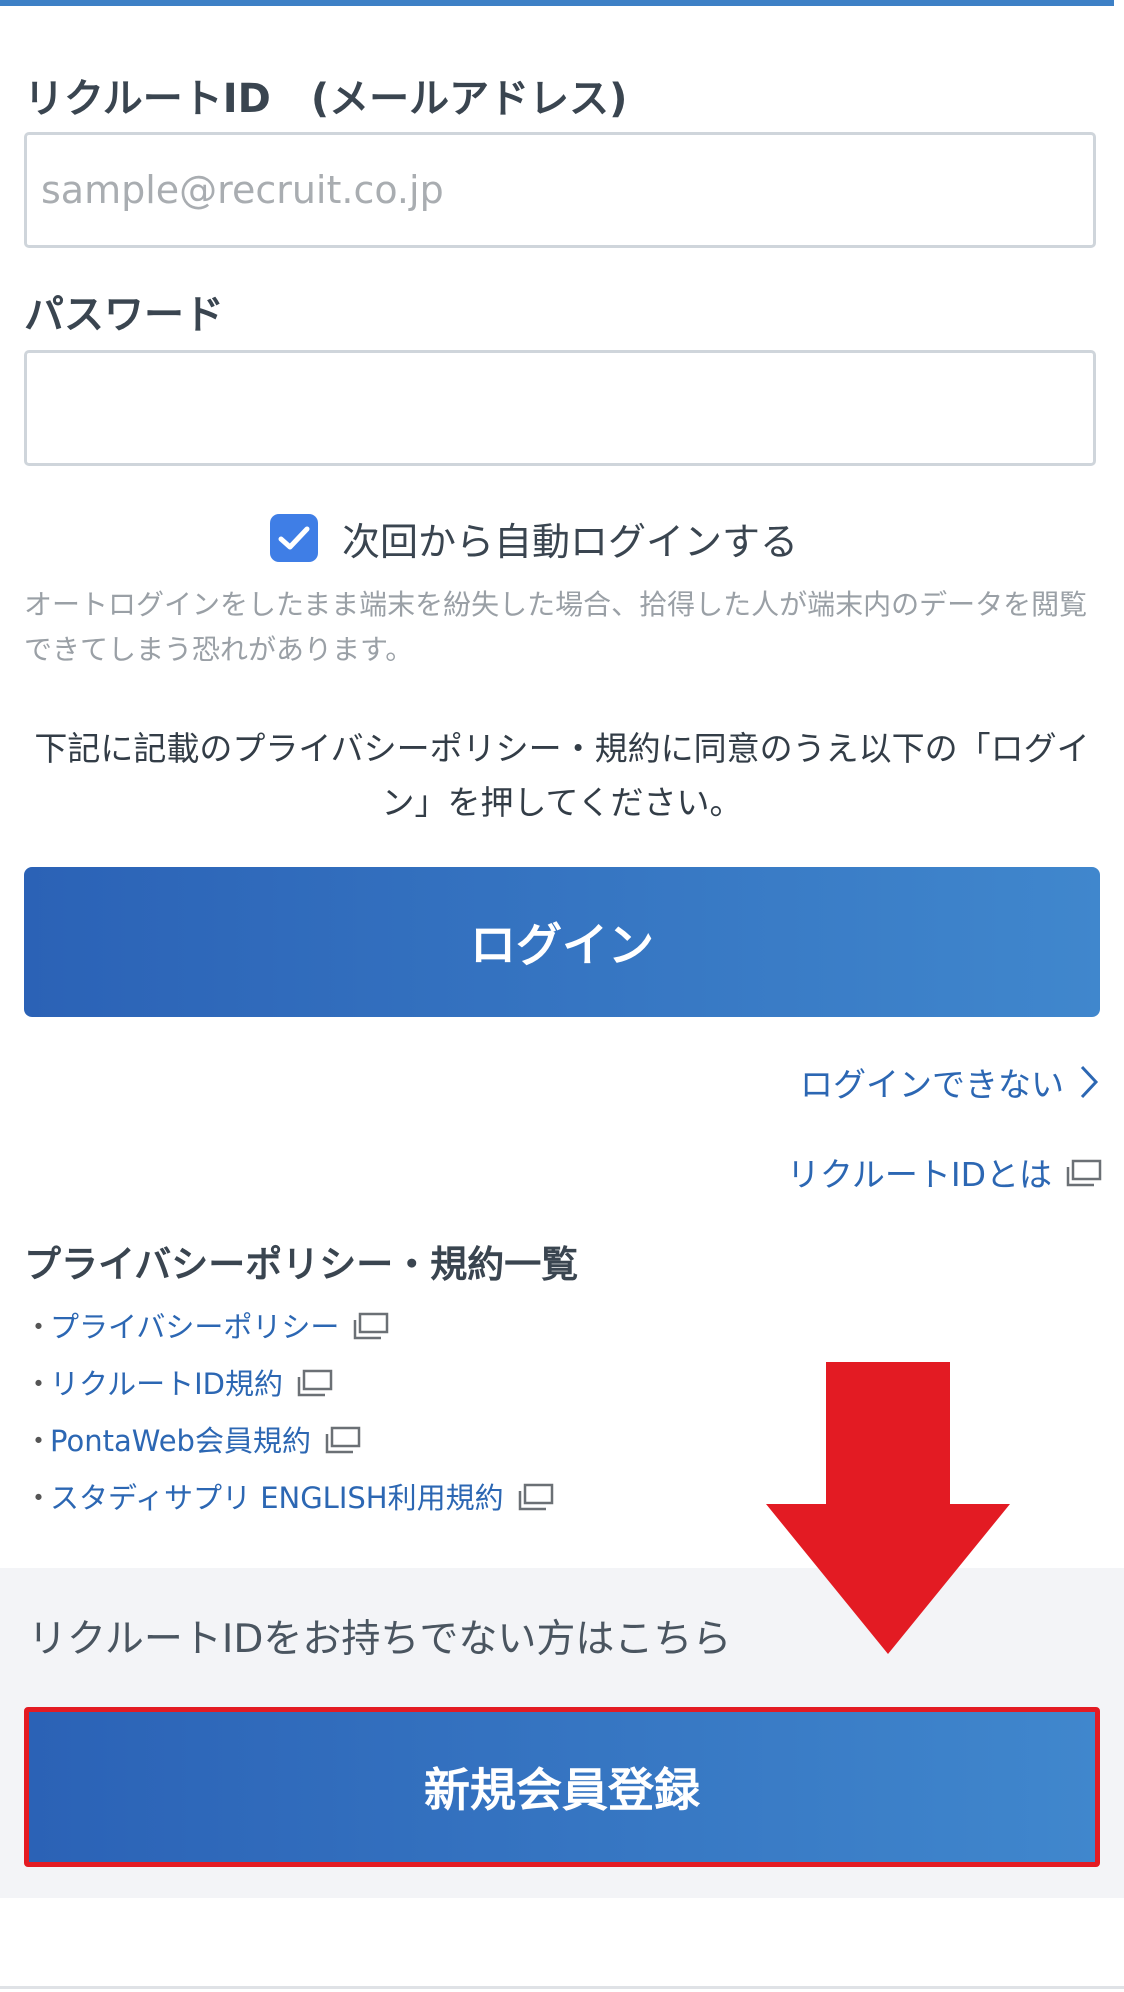  What do you see at coordinates (919, 1174) in the screenshot?
I see `about-recruit-id-label: リクルートIDとは` at bounding box center [919, 1174].